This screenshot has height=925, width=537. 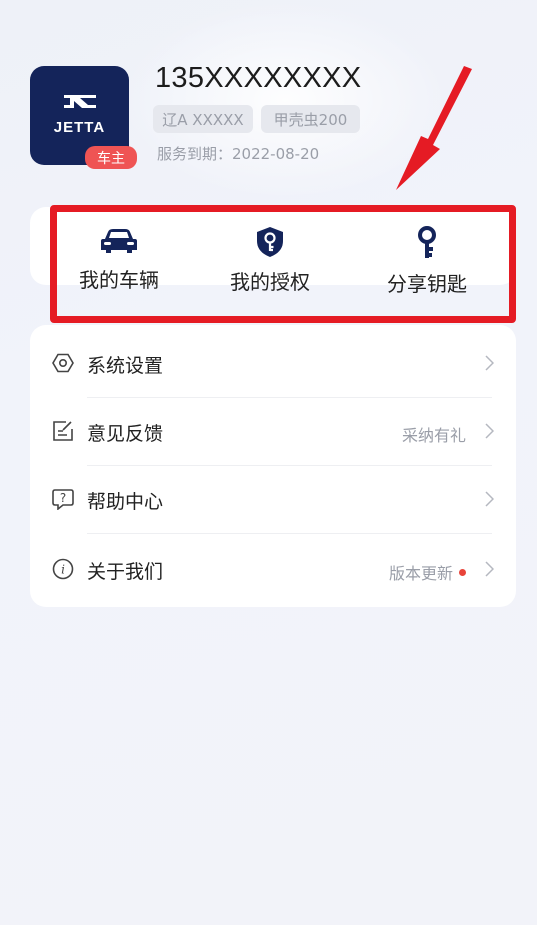 What do you see at coordinates (434, 128) in the screenshot?
I see `annotation-arrow-icon` at bounding box center [434, 128].